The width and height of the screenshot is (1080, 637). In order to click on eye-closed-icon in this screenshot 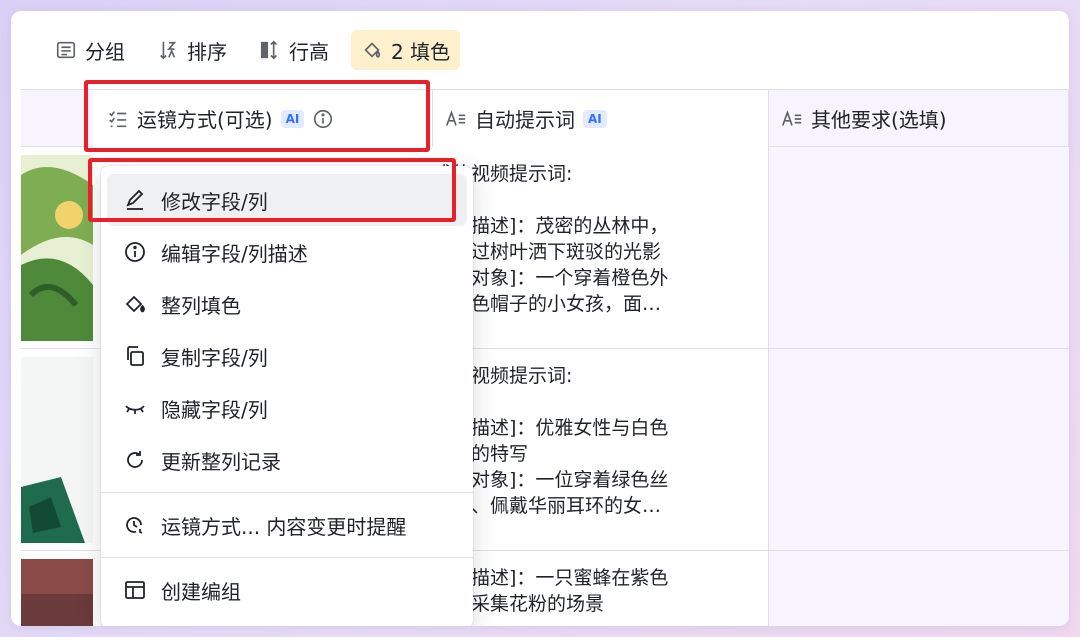, I will do `click(135, 409)`.